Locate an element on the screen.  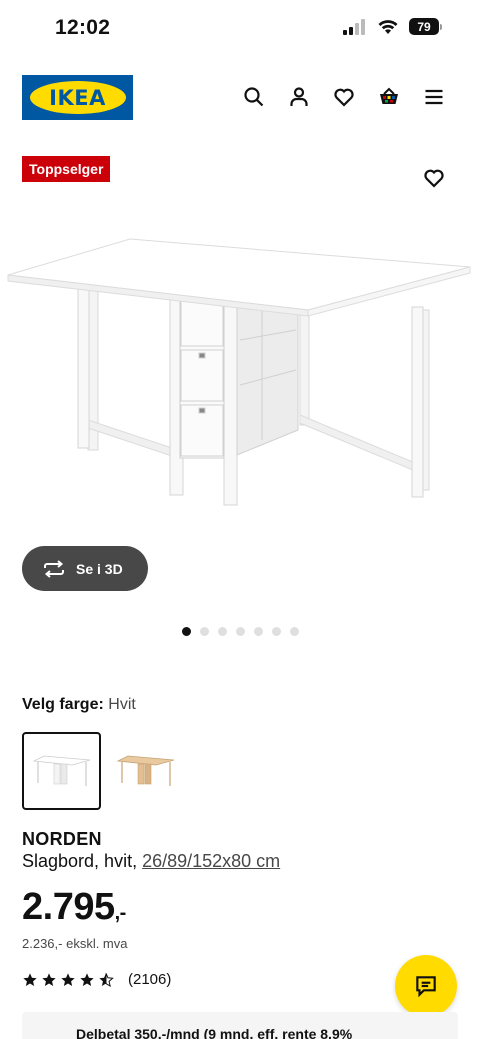
product-size-link: 26/89/152x80 cm is located at coordinates (211, 861).